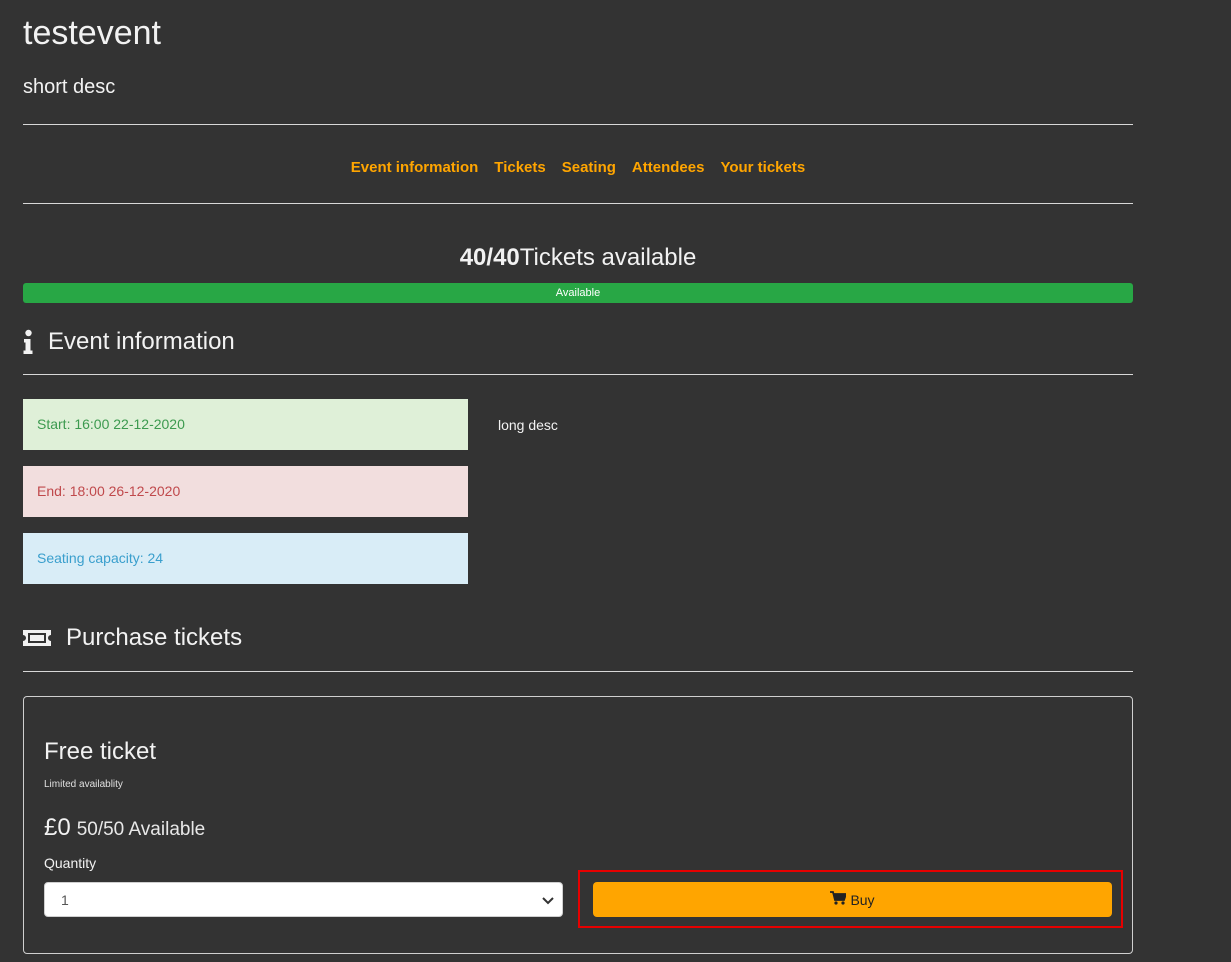 This screenshot has height=962, width=1231. Describe the element at coordinates (141, 341) in the screenshot. I see `event-information-heading-label: Event information` at that location.